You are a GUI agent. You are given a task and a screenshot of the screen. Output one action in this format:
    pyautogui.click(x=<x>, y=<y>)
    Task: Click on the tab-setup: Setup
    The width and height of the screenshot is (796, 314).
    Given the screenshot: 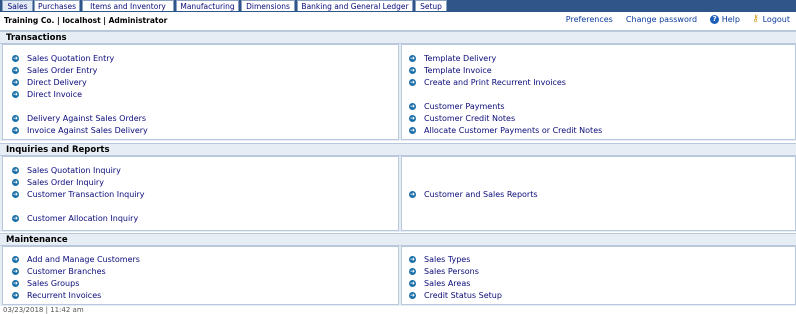 What is the action you would take?
    pyautogui.click(x=431, y=5)
    